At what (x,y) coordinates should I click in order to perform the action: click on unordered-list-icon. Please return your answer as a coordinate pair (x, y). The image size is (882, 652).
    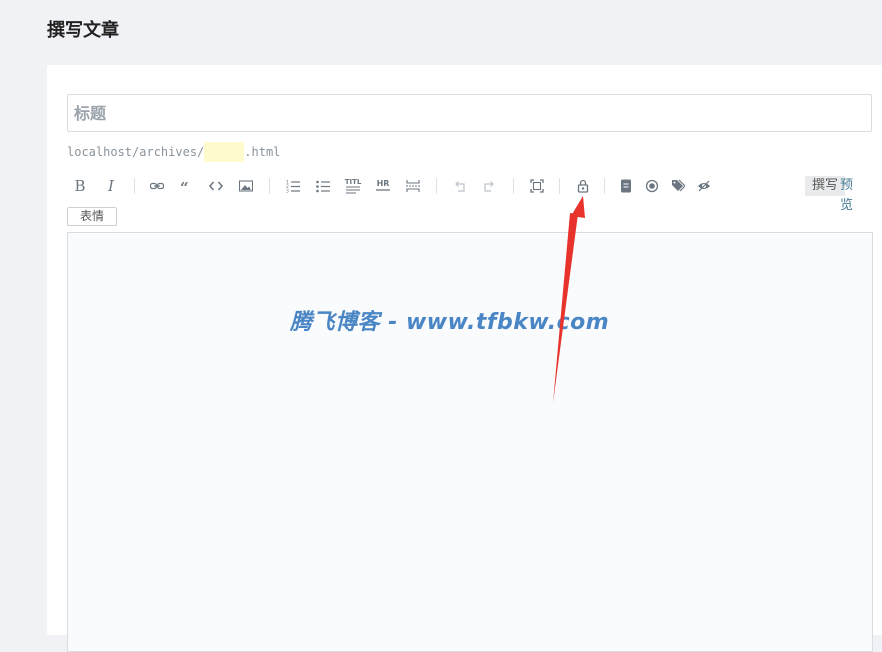
    Looking at the image, I should click on (323, 186).